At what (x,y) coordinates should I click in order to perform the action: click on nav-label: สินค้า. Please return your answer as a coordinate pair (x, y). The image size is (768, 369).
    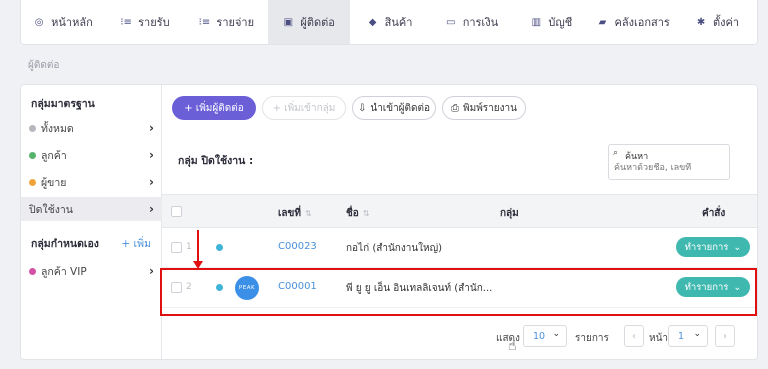
    Looking at the image, I should click on (398, 22).